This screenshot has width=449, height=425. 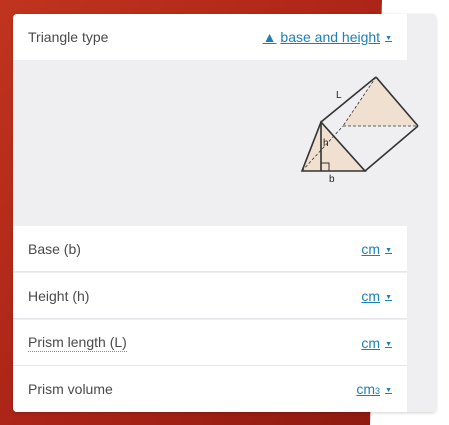 I want to click on base-row: Base (b) cm ▼, so click(x=210, y=249).